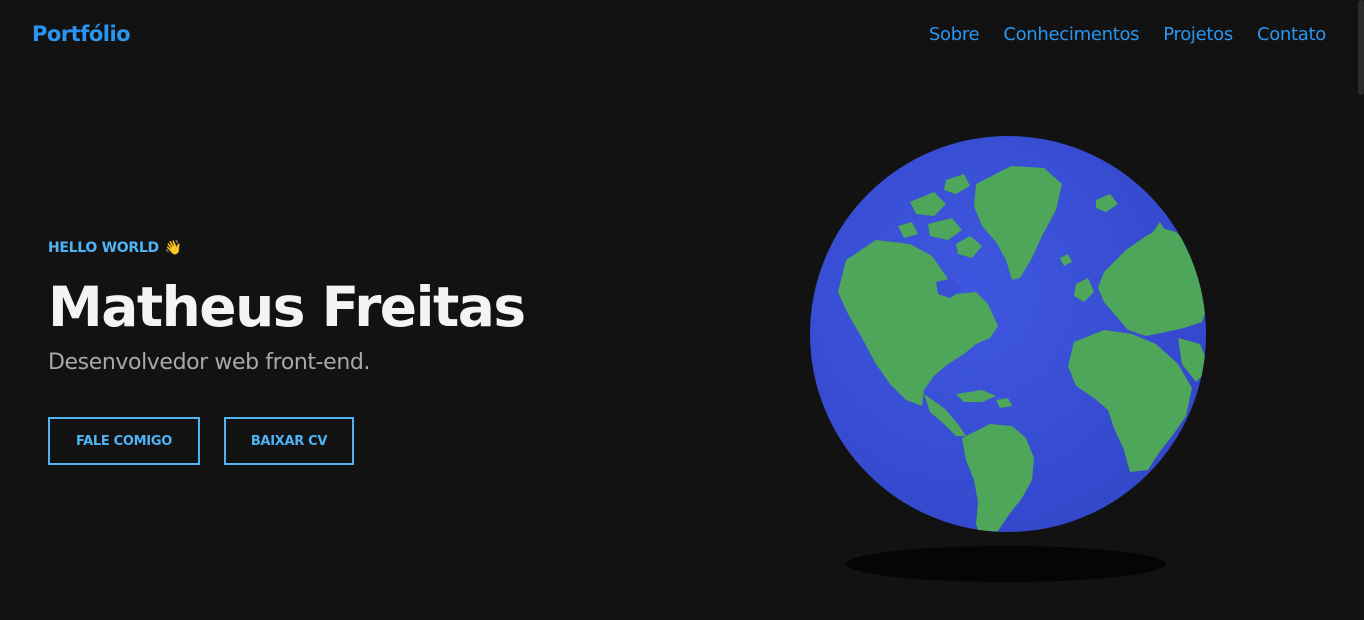 This screenshot has height=620, width=1364. Describe the element at coordinates (286, 248) in the screenshot. I see `greeting: HELLO WORLD 👋` at that location.